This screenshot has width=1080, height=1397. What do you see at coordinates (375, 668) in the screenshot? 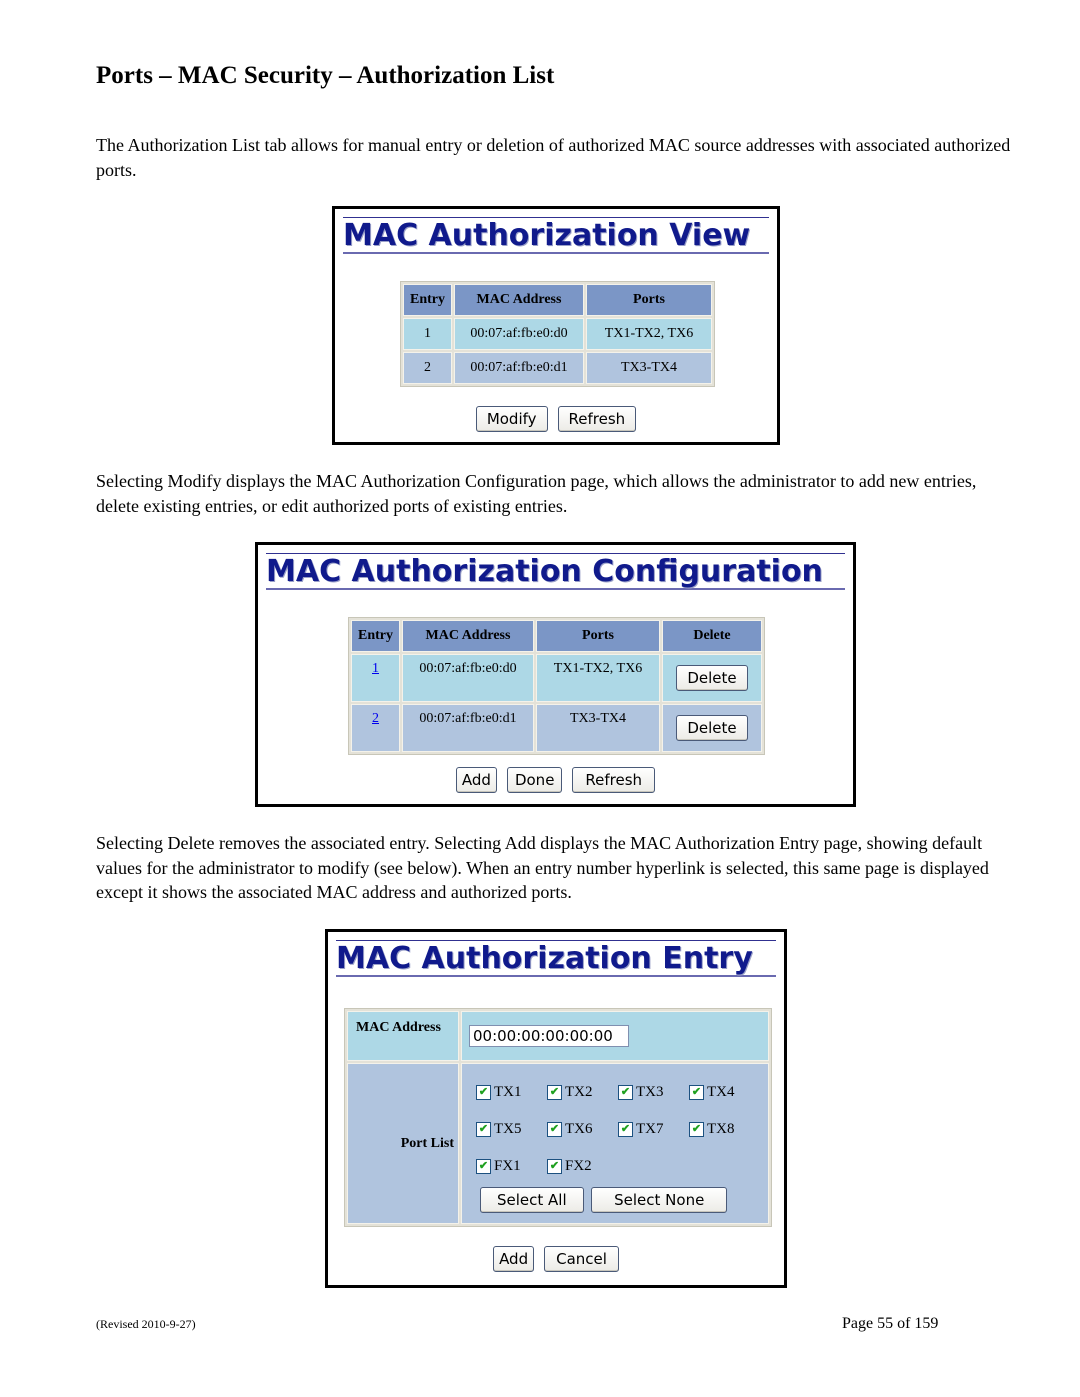
I see `entry-link-1: 1` at bounding box center [375, 668].